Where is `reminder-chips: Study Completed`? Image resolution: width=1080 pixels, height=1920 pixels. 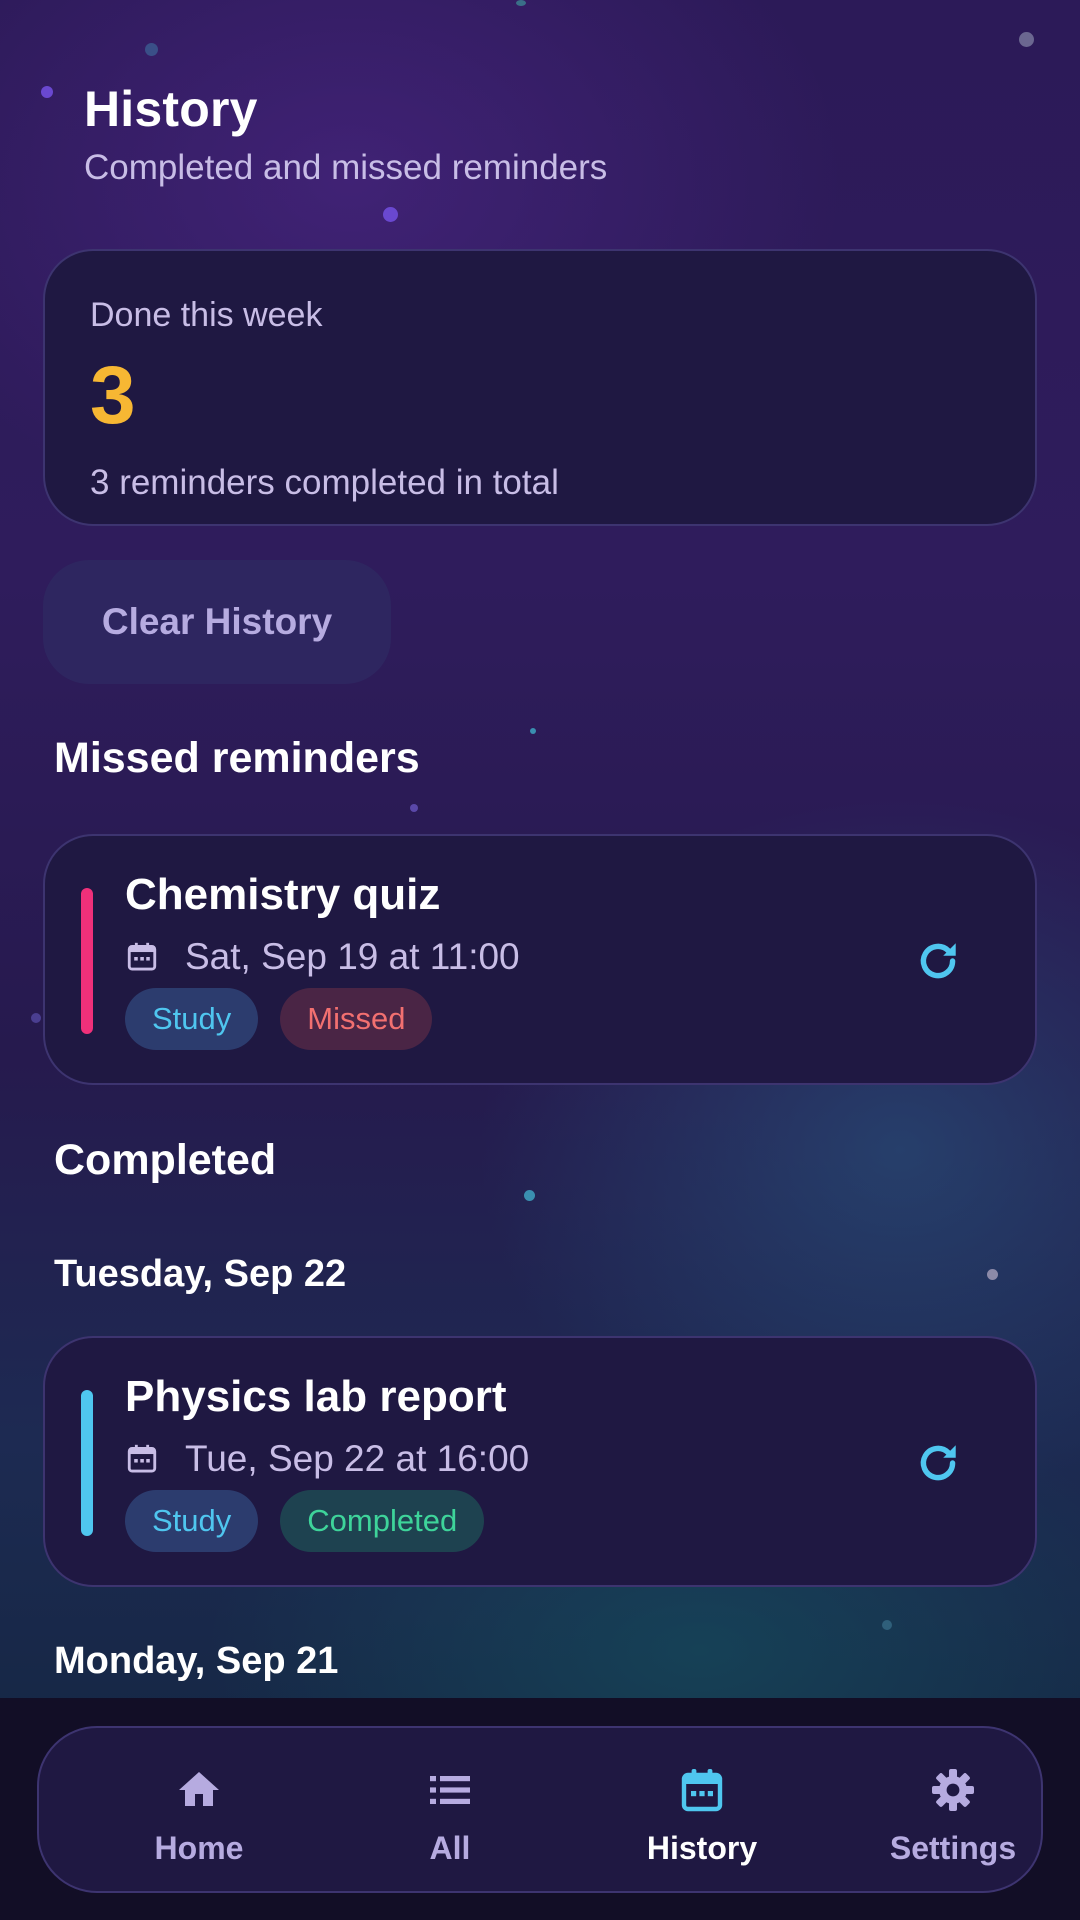 reminder-chips: Study Completed is located at coordinates (315, 1521).